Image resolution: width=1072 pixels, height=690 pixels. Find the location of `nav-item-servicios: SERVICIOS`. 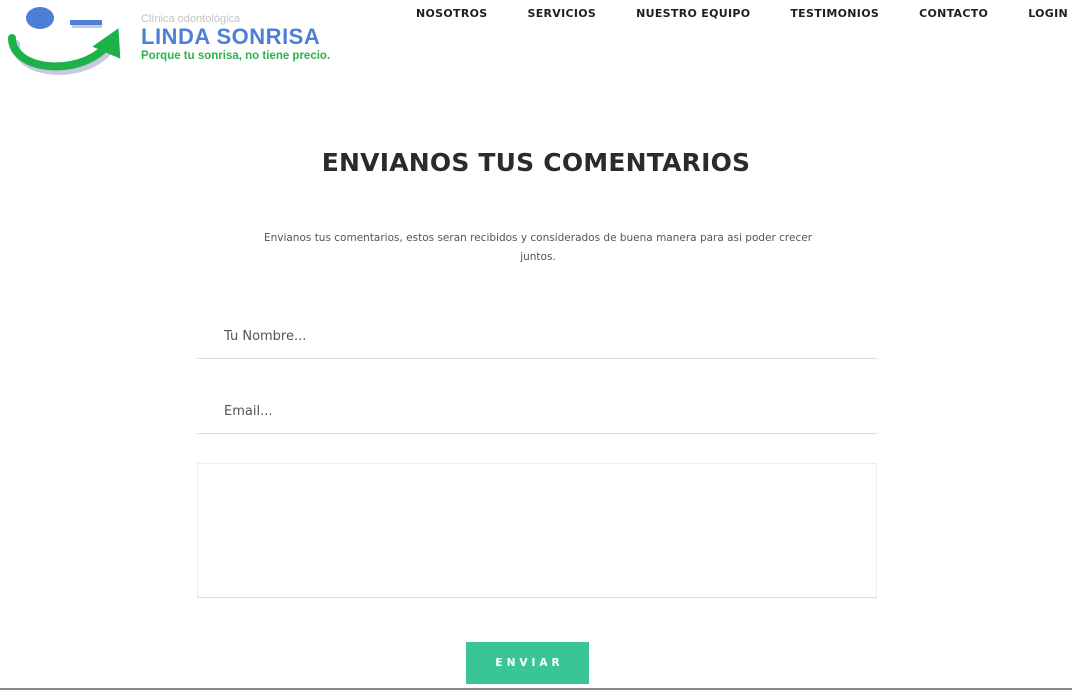

nav-item-servicios: SERVICIOS is located at coordinates (561, 13).